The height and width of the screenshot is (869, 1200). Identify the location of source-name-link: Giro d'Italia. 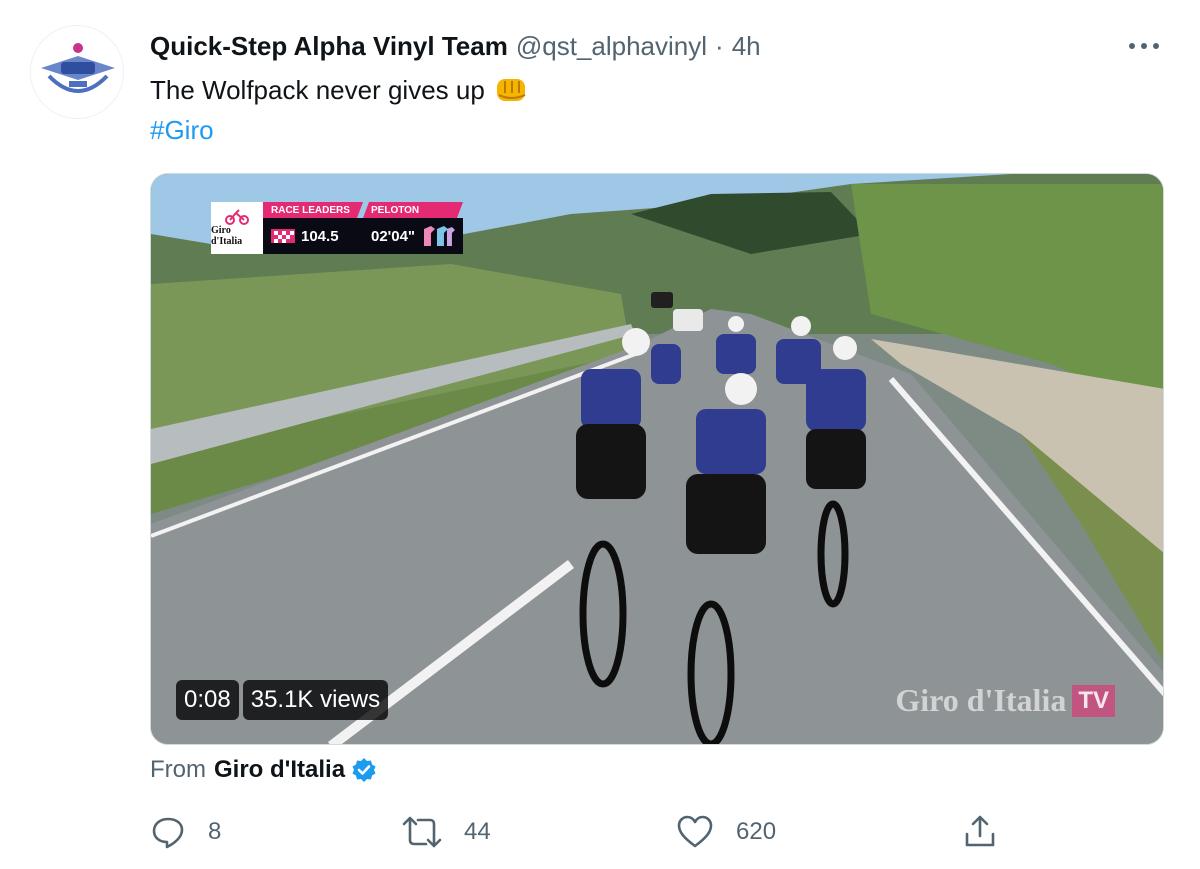
(279, 770).